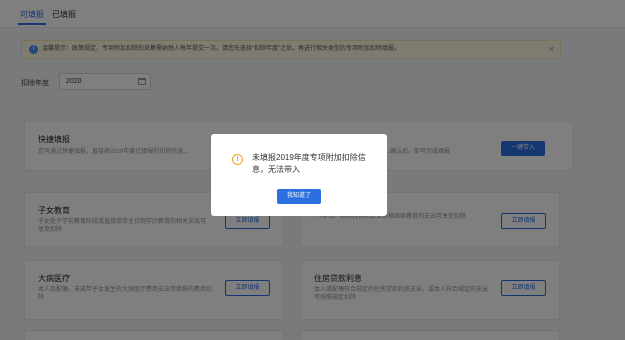 The width and height of the screenshot is (625, 340). Describe the element at coordinates (309, 163) in the screenshot. I see `alert-message: 未填报2019年度专项附加扣除信息，无法带入` at that location.